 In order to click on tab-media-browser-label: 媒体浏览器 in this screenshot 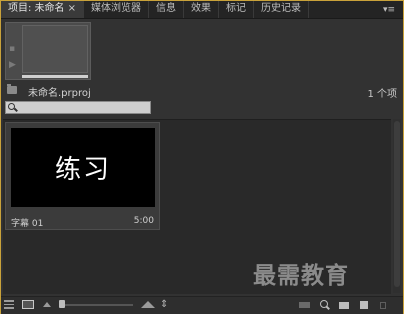, I will do `click(115, 8)`.